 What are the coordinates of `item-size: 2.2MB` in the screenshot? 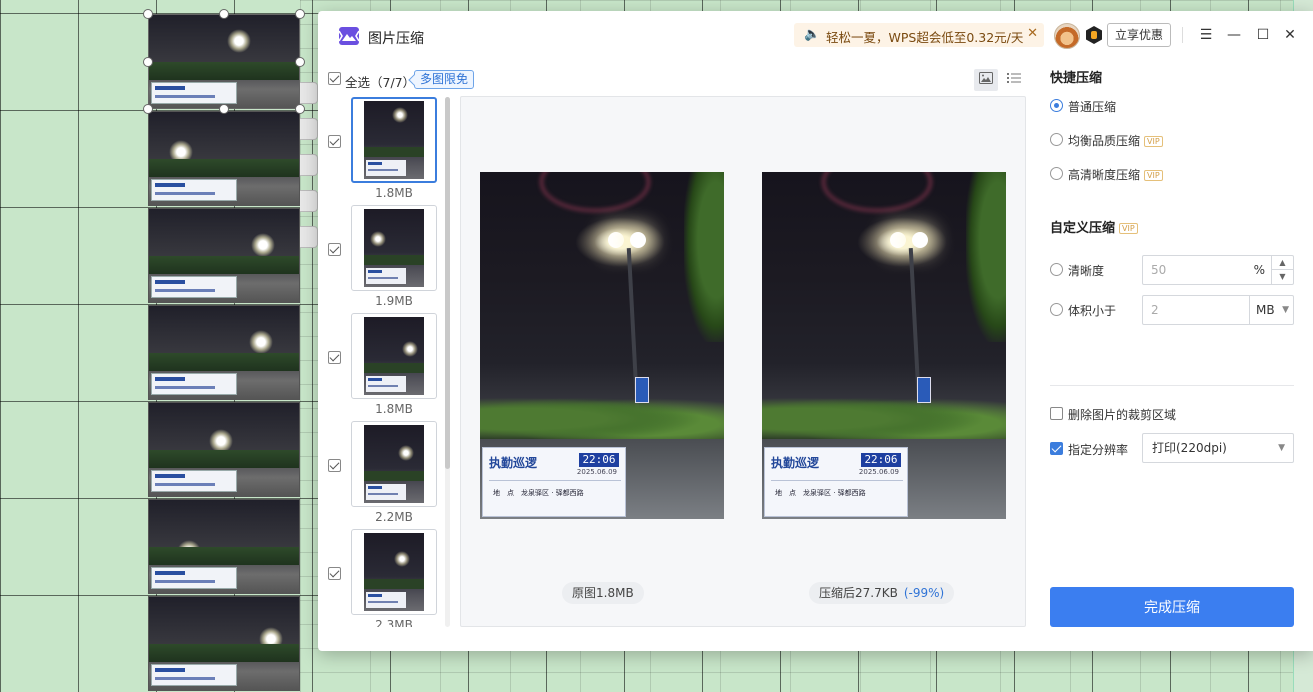 It's located at (394, 517).